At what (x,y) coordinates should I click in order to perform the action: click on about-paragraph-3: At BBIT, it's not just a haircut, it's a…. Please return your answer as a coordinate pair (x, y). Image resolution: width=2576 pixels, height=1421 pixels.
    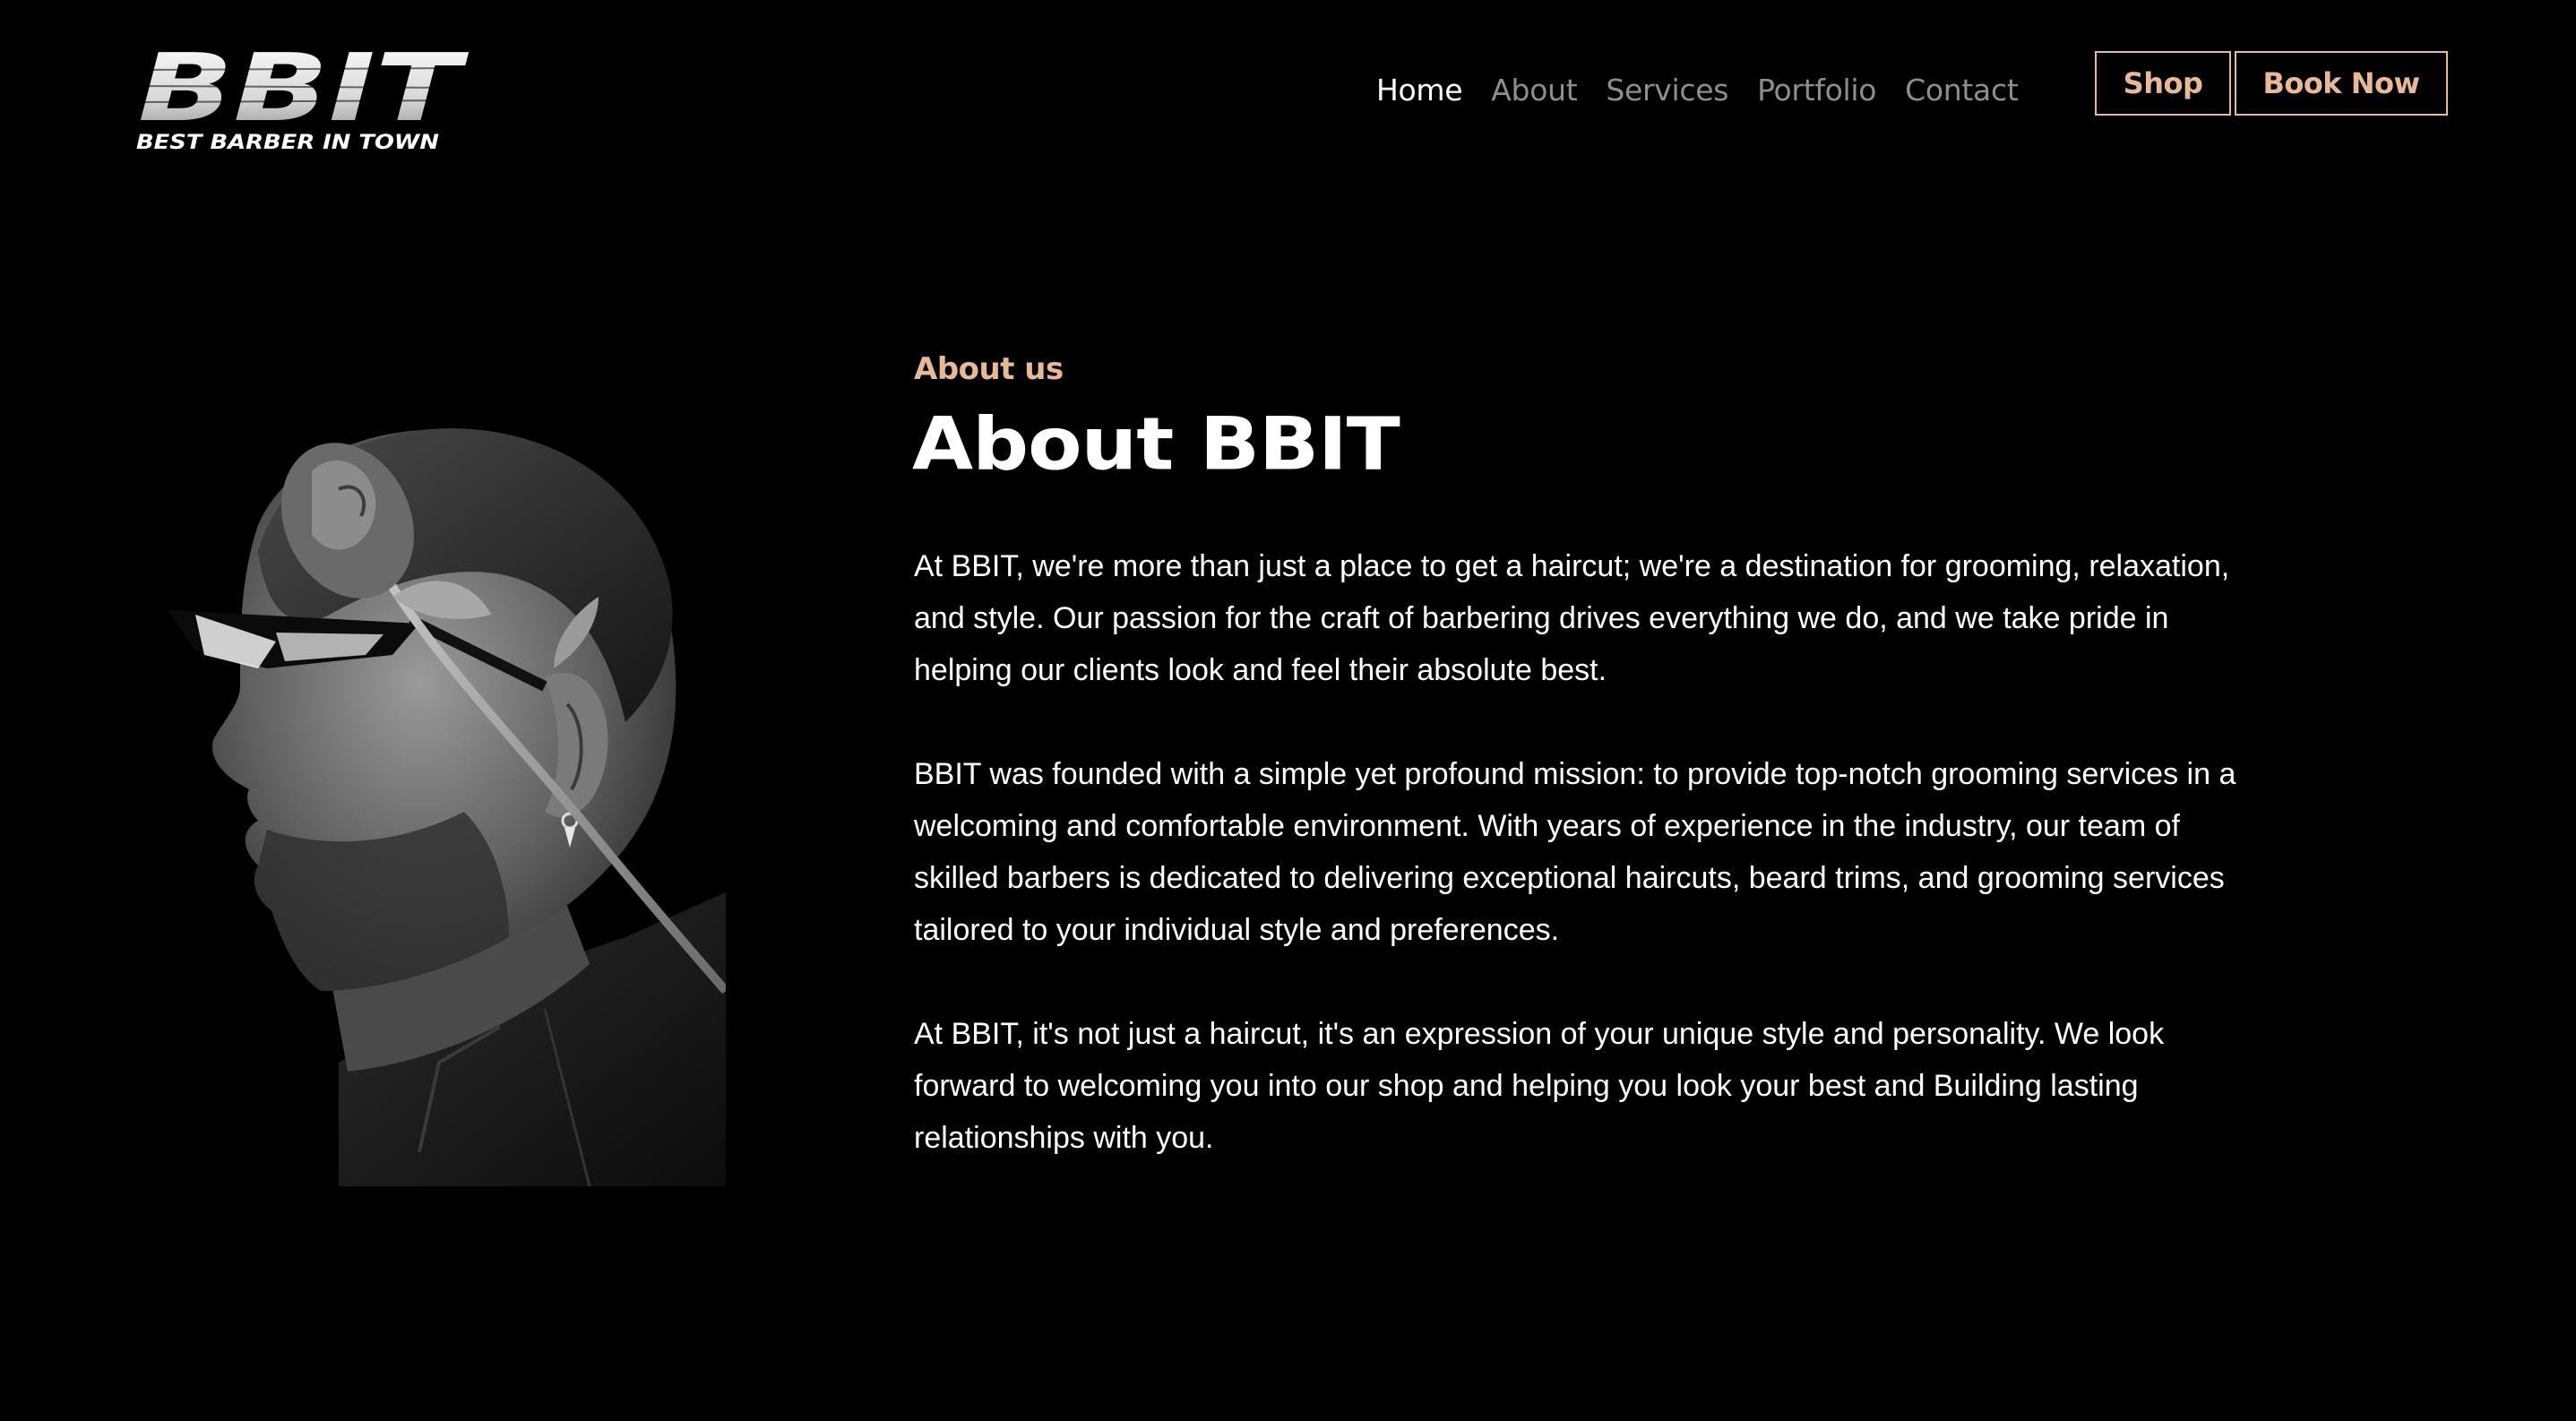
    Looking at the image, I should click on (1540, 1086).